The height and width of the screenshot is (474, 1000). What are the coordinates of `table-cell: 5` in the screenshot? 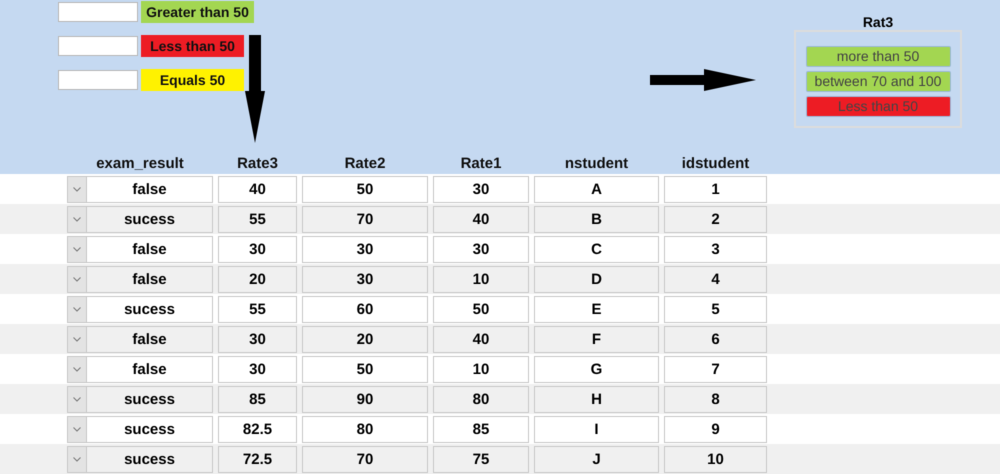 It's located at (715, 309).